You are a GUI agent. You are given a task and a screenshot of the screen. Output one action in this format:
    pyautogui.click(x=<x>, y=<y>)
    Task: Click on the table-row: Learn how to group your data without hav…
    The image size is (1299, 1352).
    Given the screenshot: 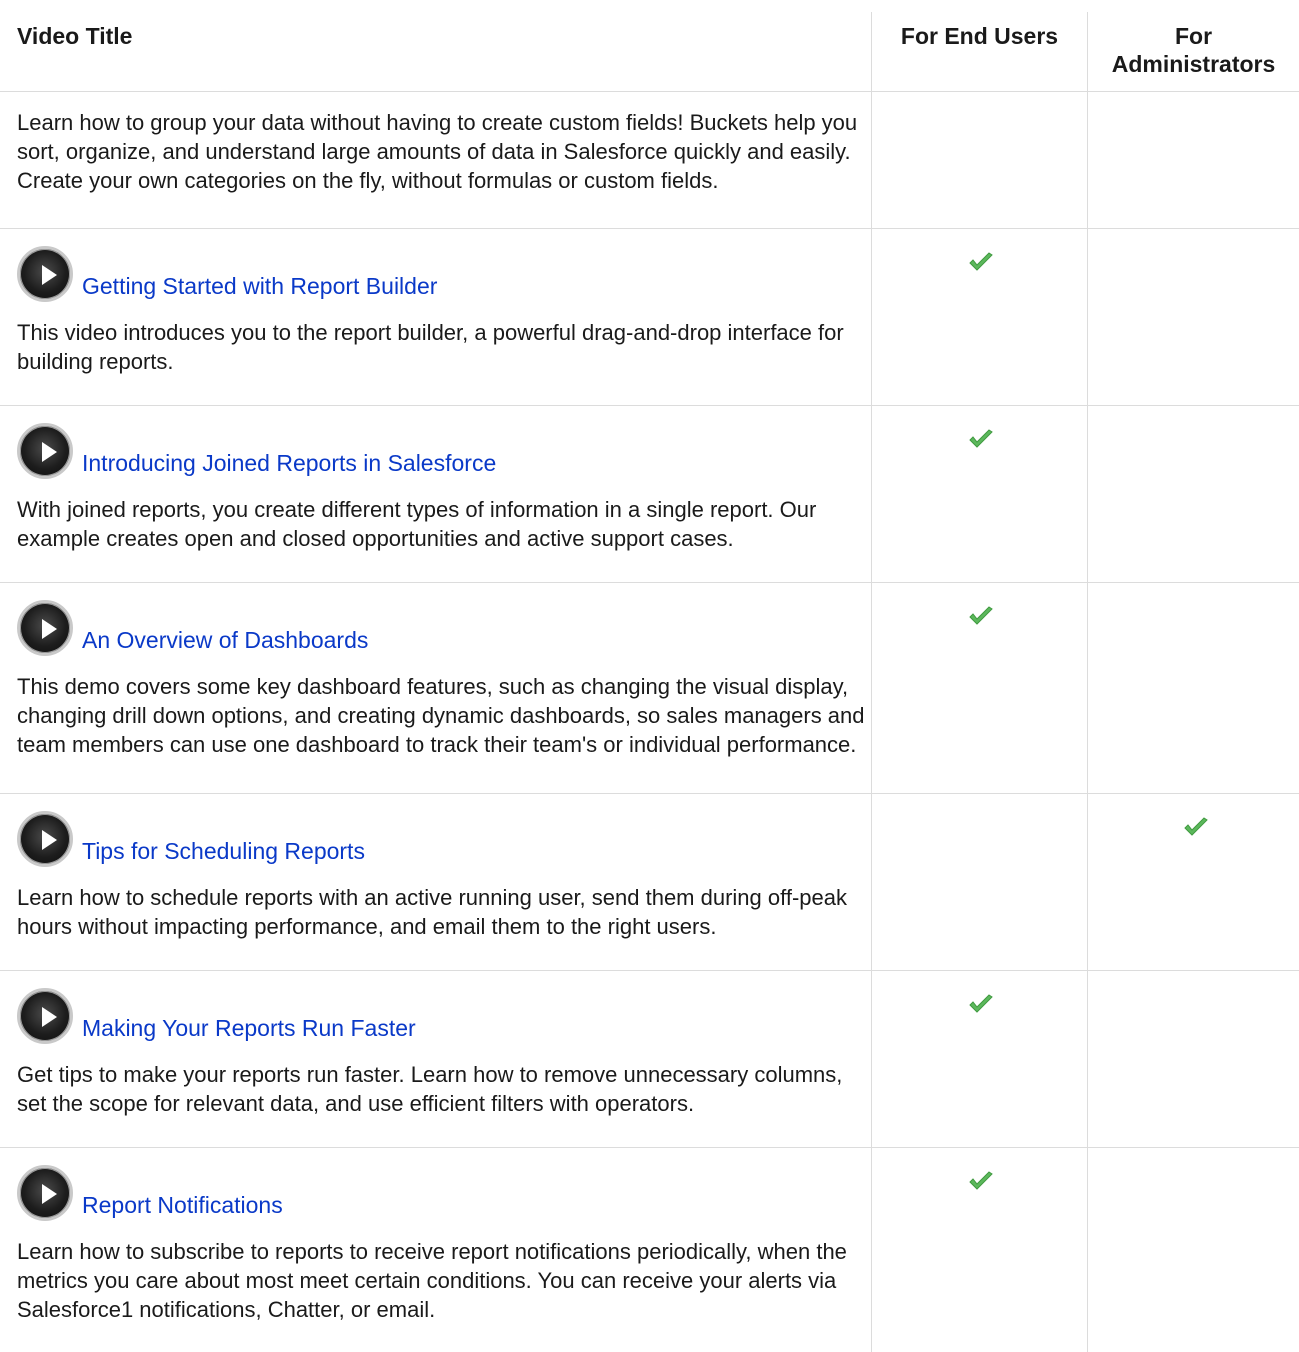 What is the action you would take?
    pyautogui.click(x=649, y=160)
    